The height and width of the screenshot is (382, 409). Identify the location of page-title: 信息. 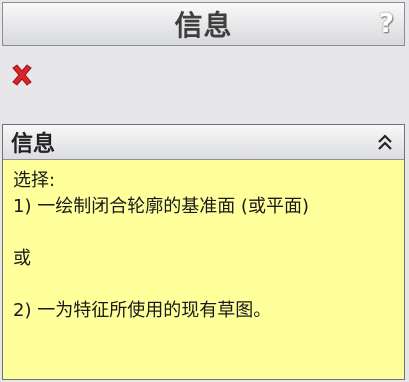
(203, 25).